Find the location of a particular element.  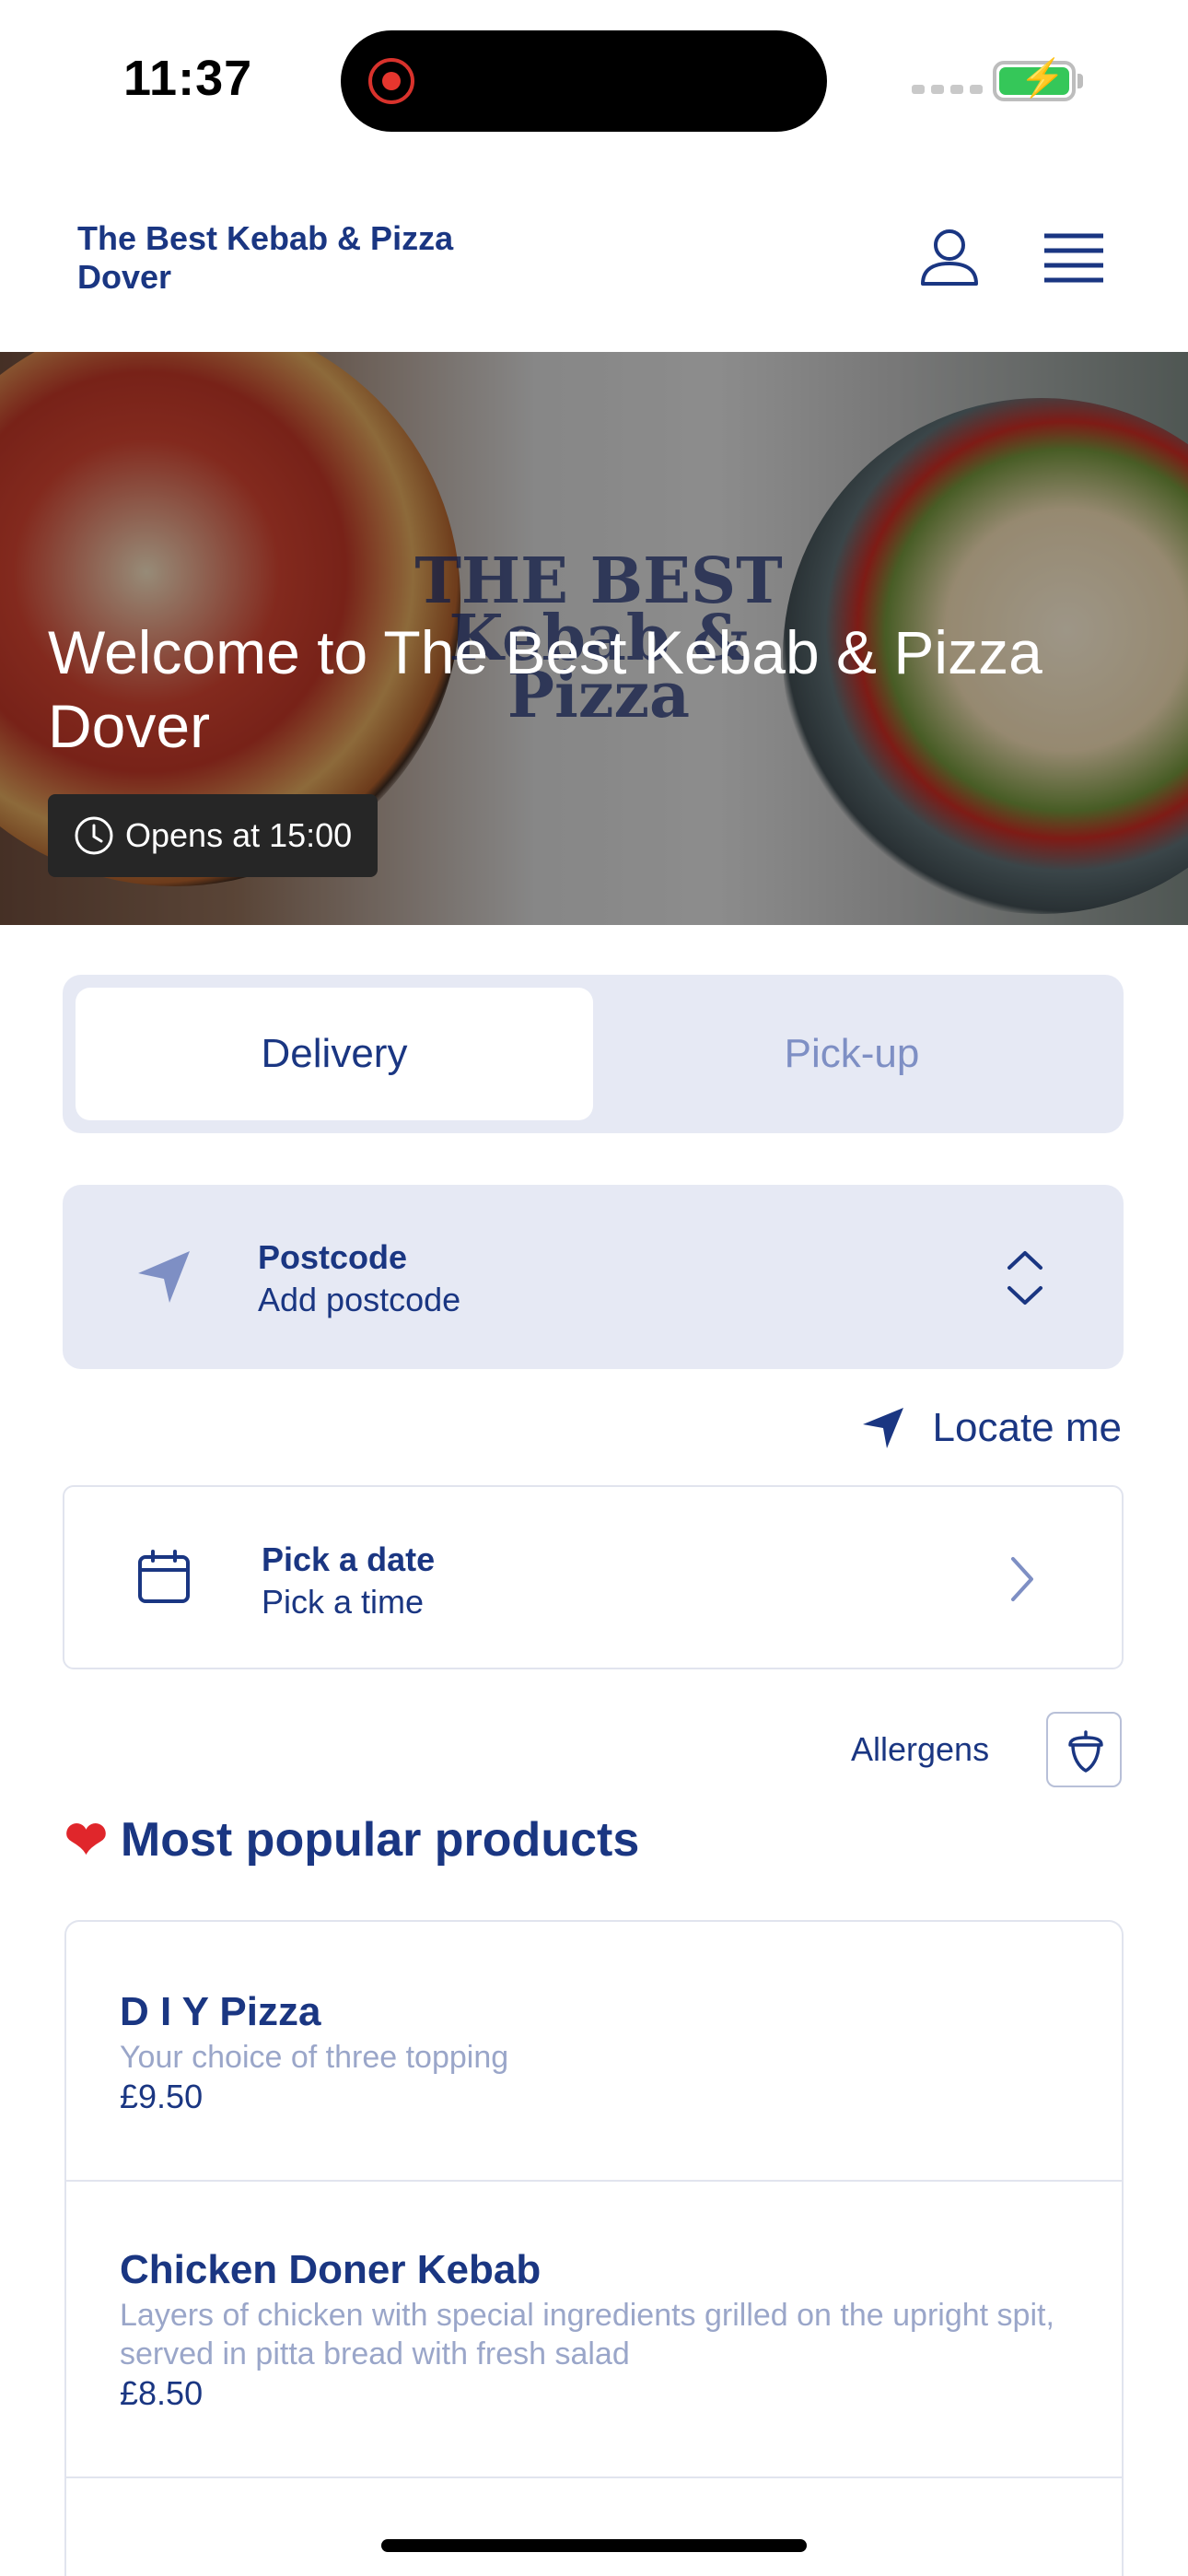

pick-time-label: Pick a time is located at coordinates (343, 1602).